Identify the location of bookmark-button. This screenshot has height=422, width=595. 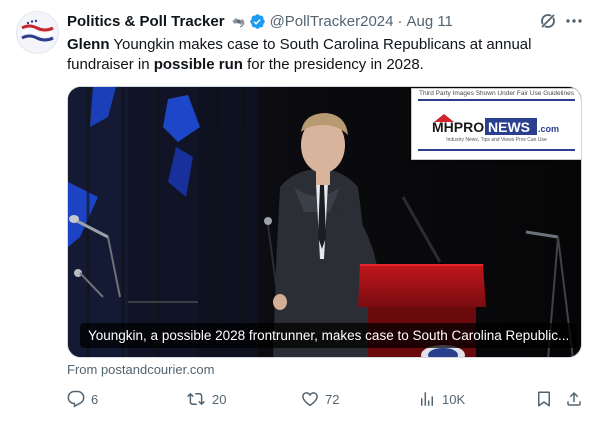
(544, 399).